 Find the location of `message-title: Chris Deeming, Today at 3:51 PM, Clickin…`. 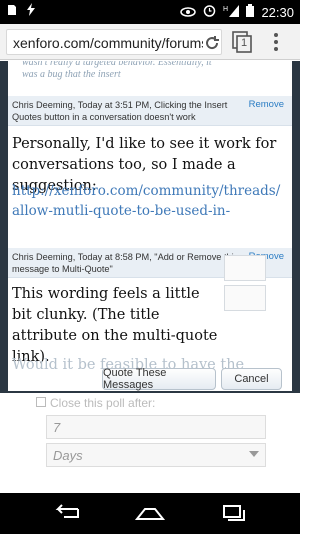

message-title: Chris Deeming, Today at 3:51 PM, Clickin… is located at coordinates (120, 111).